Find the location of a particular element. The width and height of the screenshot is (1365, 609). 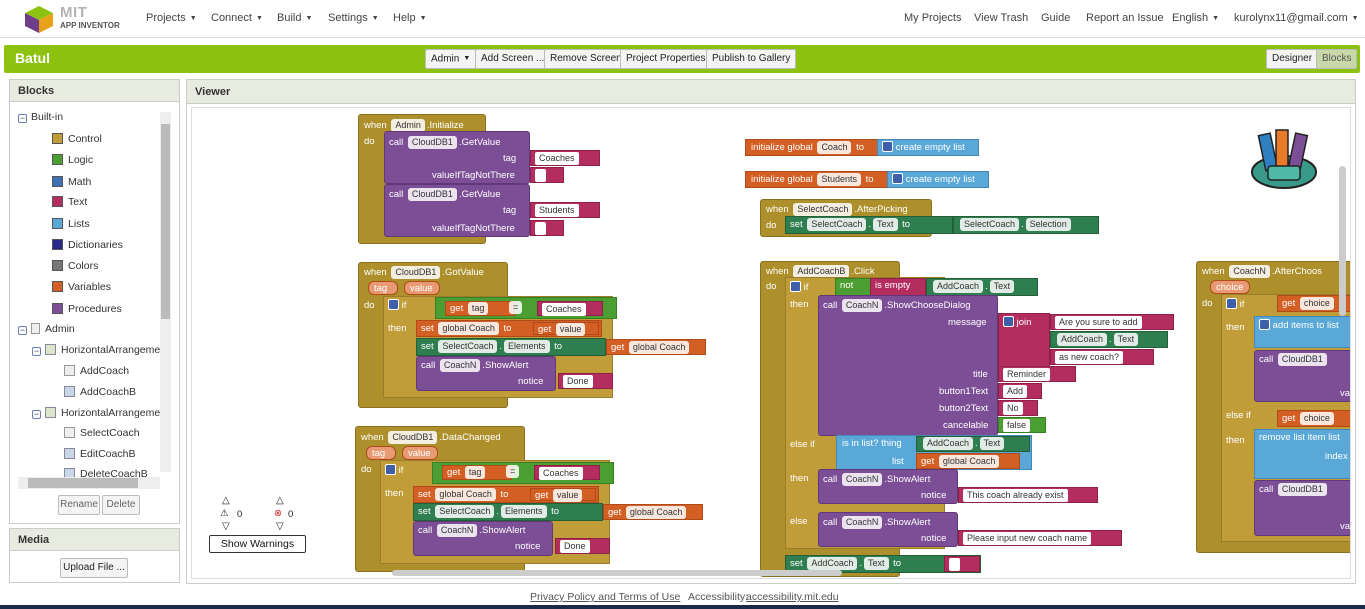

warning-up-arrow: △ is located at coordinates (226, 500).